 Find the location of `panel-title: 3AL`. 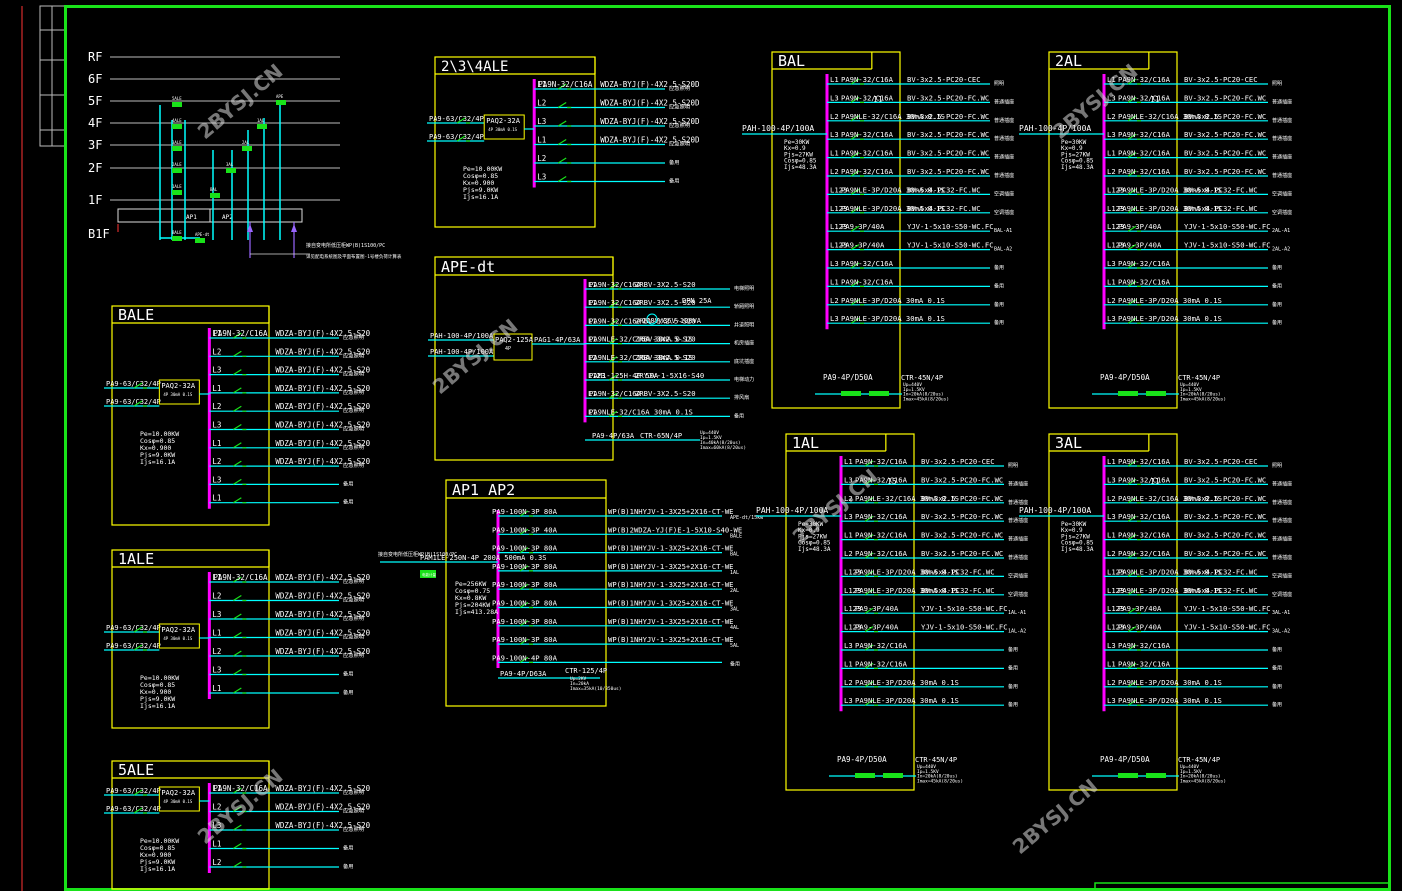

panel-title: 3AL is located at coordinates (1068, 443).